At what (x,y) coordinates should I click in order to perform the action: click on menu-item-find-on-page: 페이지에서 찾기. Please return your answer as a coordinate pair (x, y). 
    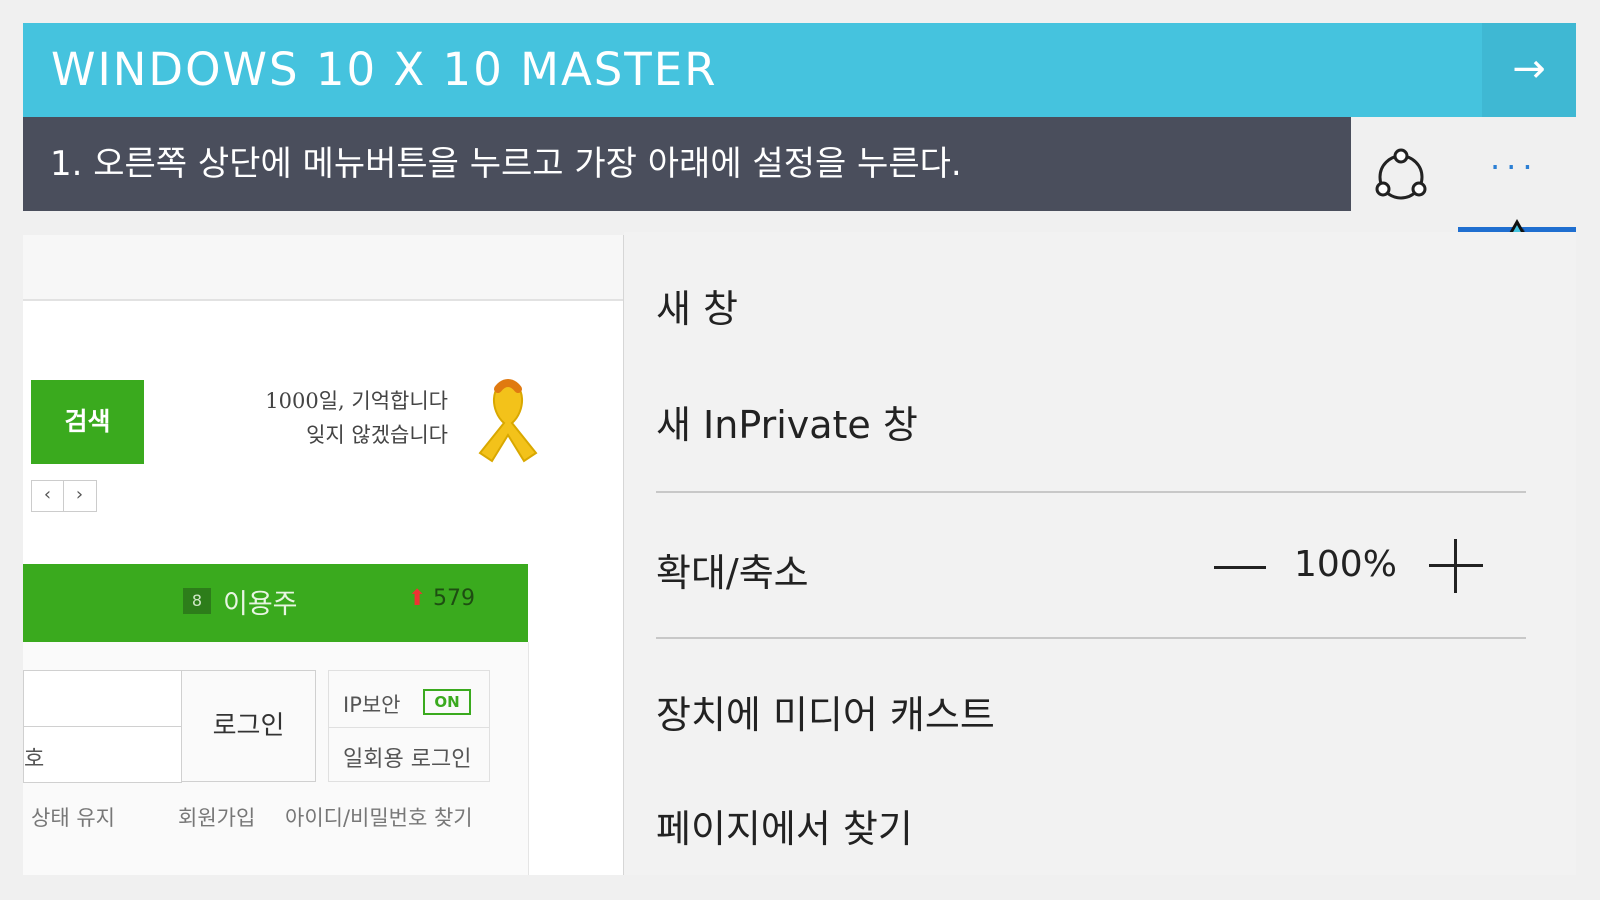
    Looking at the image, I should click on (784, 825).